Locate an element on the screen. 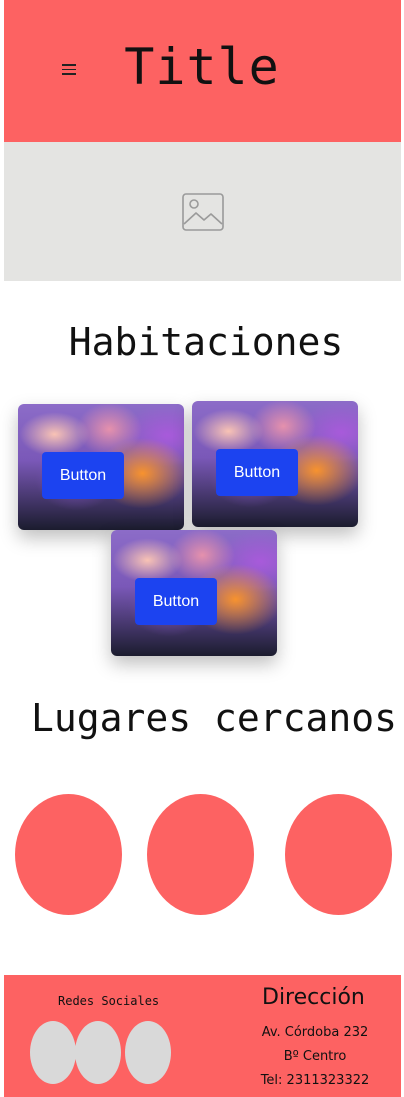  rooms-heading: Habitaciones is located at coordinates (206, 342).